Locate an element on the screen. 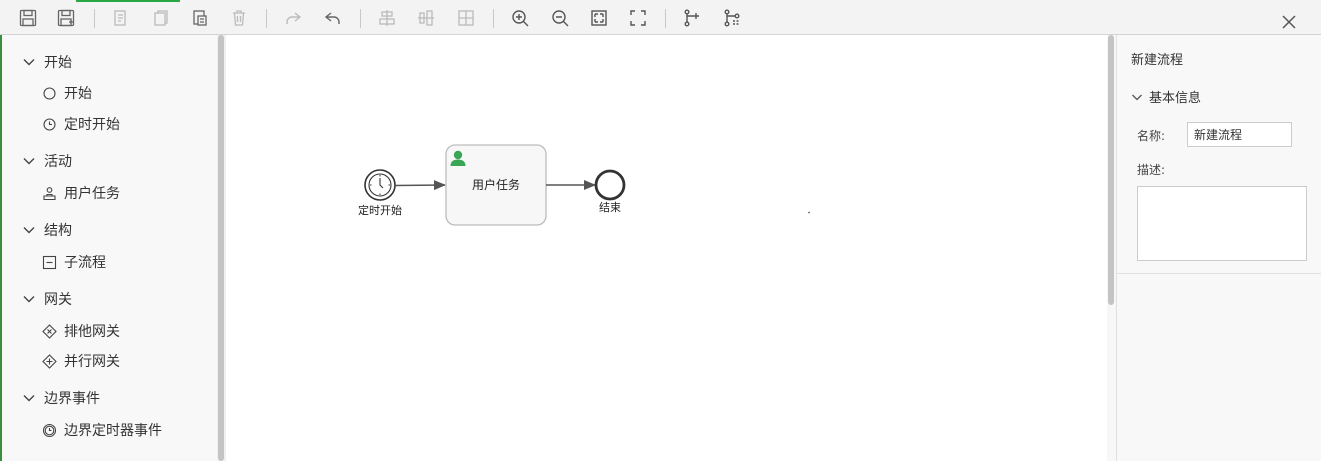  cut-icon is located at coordinates (120, 18).